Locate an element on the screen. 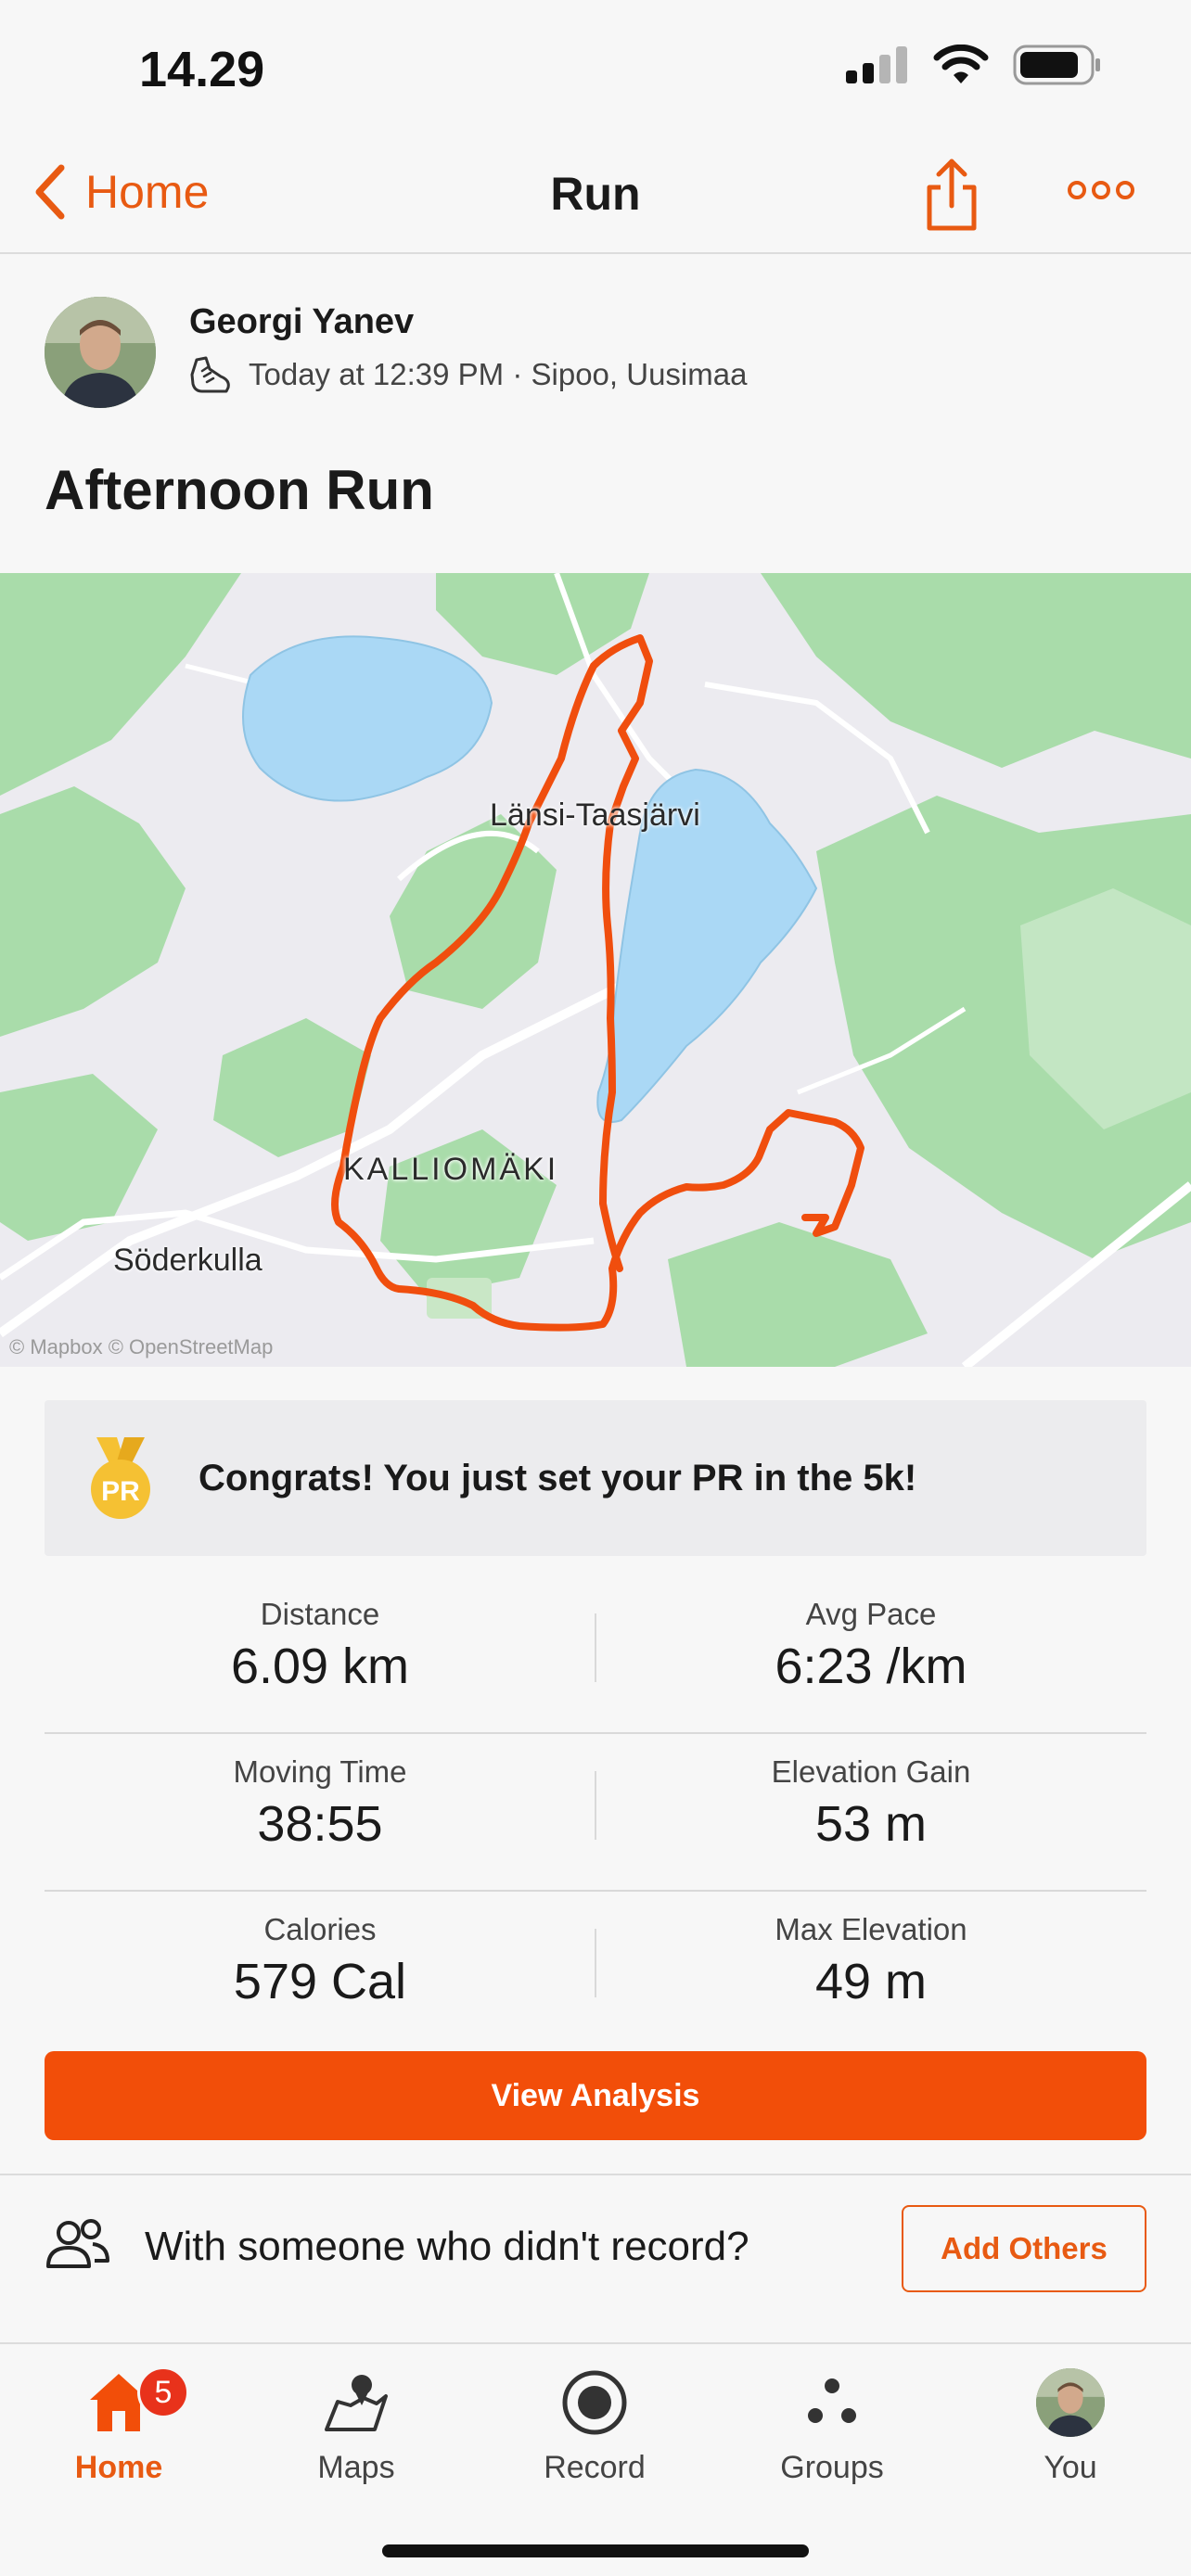 The width and height of the screenshot is (1191, 2576). stat-calories: Calories 579 Cal is located at coordinates (321, 1961).